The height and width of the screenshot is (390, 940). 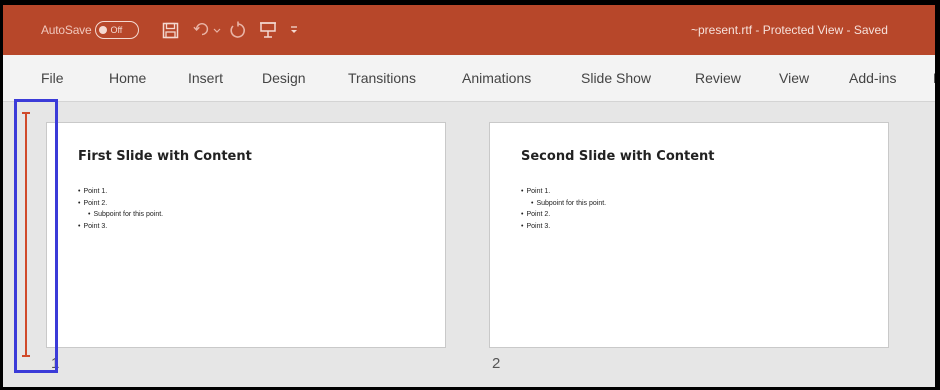 What do you see at coordinates (496, 363) in the screenshot?
I see `slide-number: 2` at bounding box center [496, 363].